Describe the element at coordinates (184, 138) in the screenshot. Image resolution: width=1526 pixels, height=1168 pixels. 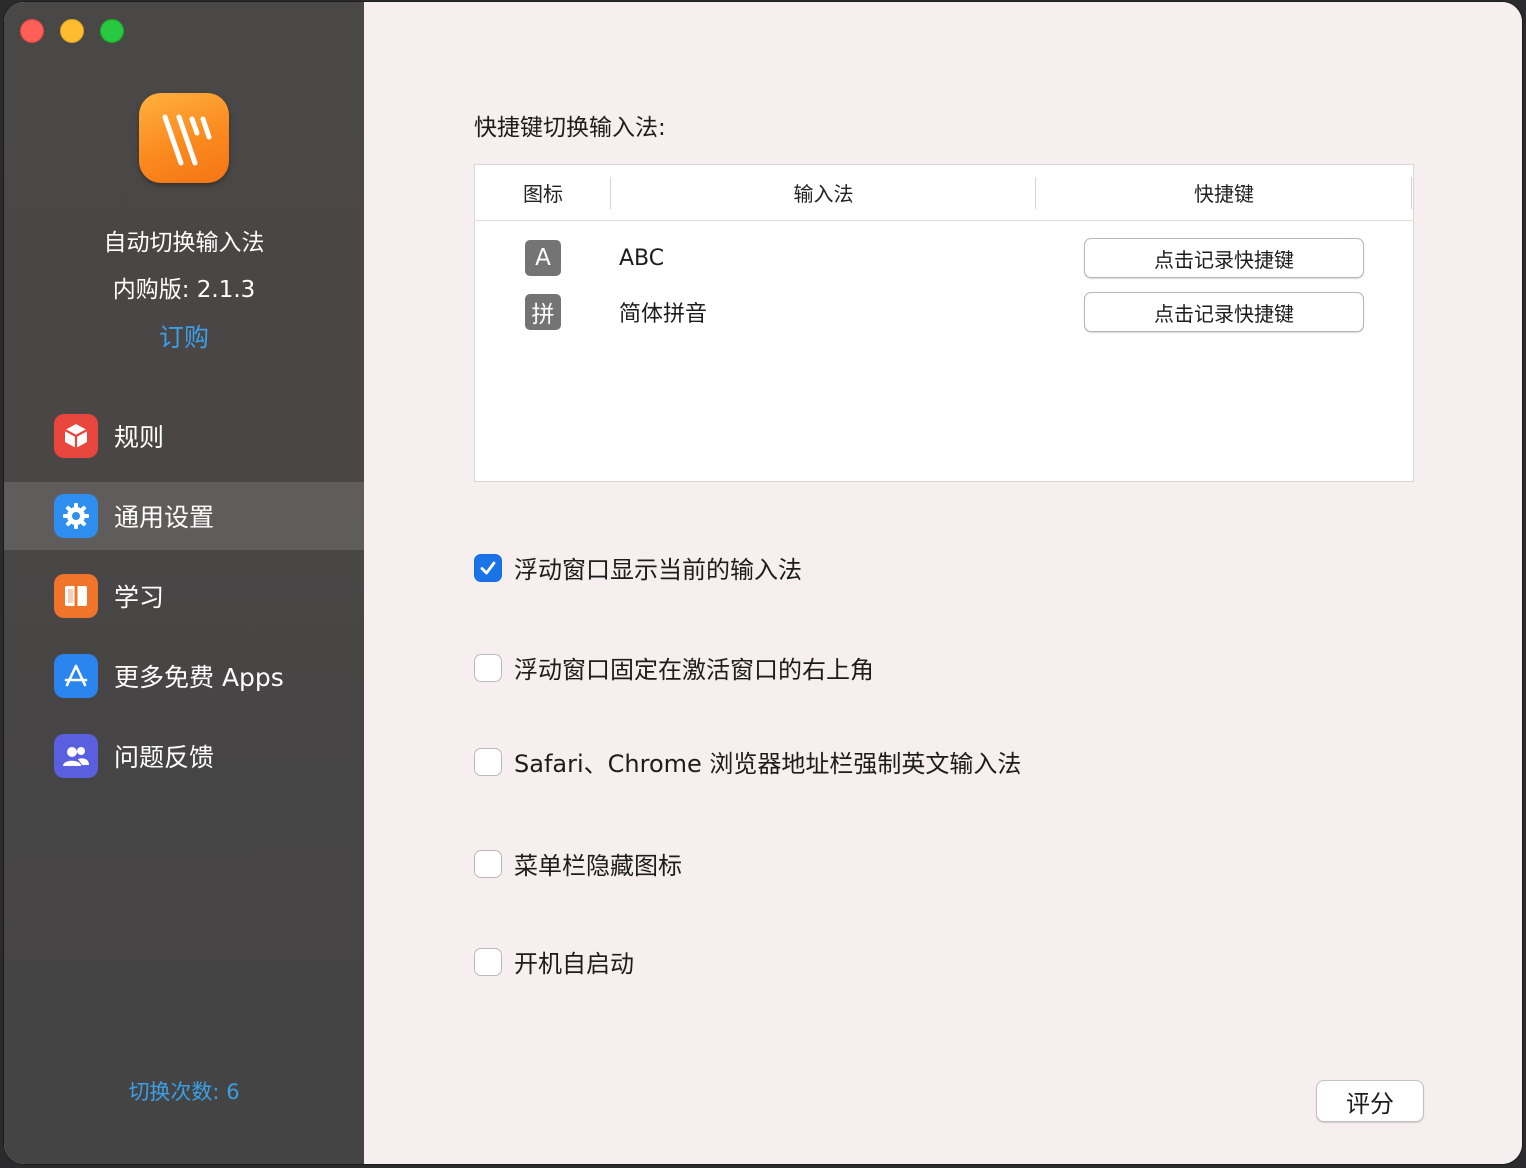
I see `app-logo-icon` at that location.